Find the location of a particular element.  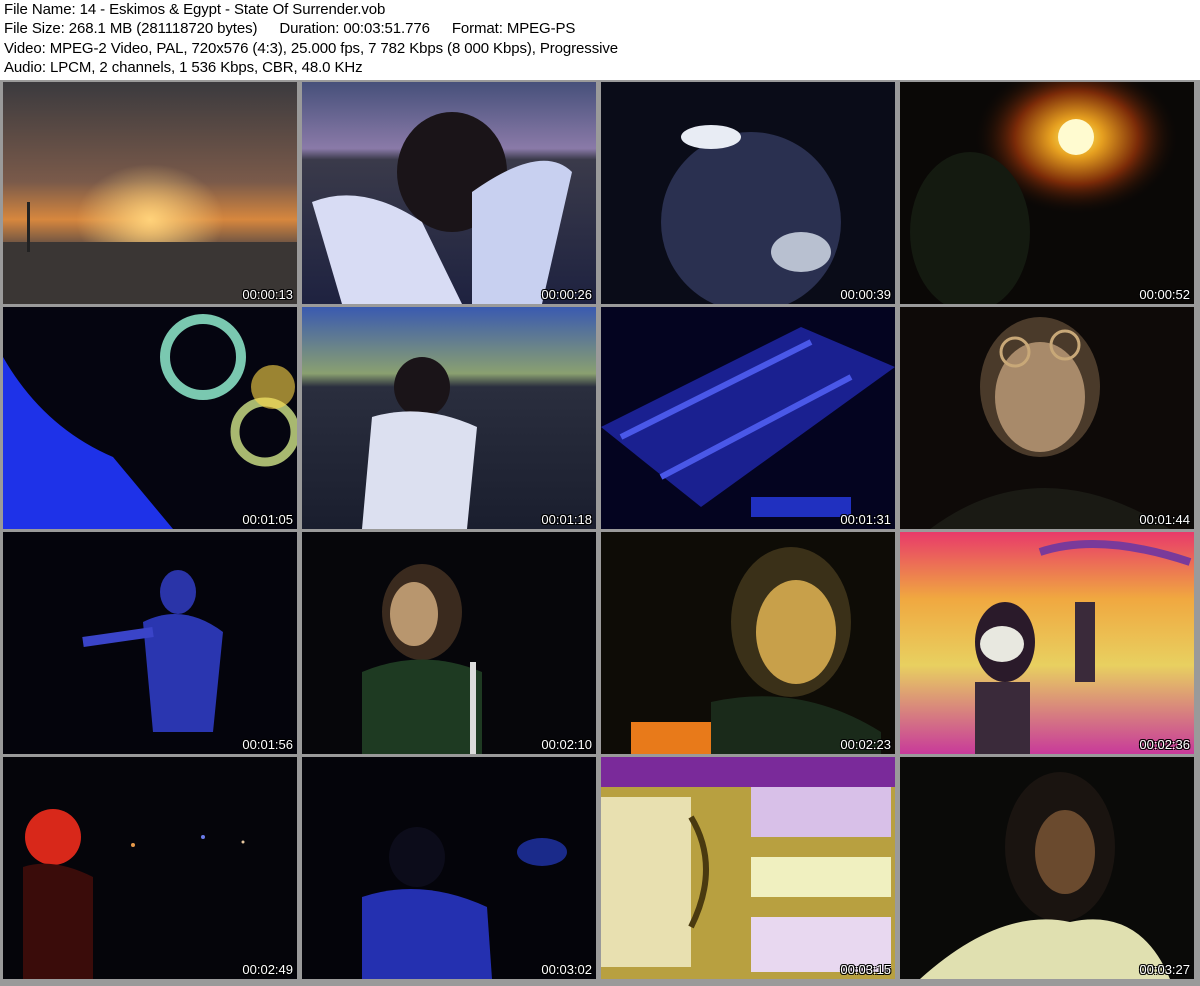

dreadlocks-portrait-image is located at coordinates (748, 643).